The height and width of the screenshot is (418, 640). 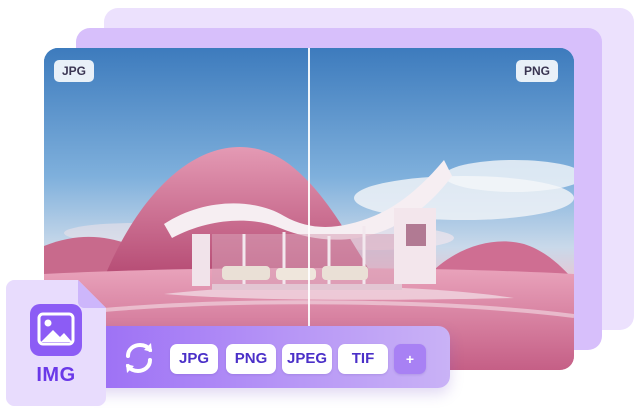 I want to click on format-chip-png: PNG, so click(x=251, y=359).